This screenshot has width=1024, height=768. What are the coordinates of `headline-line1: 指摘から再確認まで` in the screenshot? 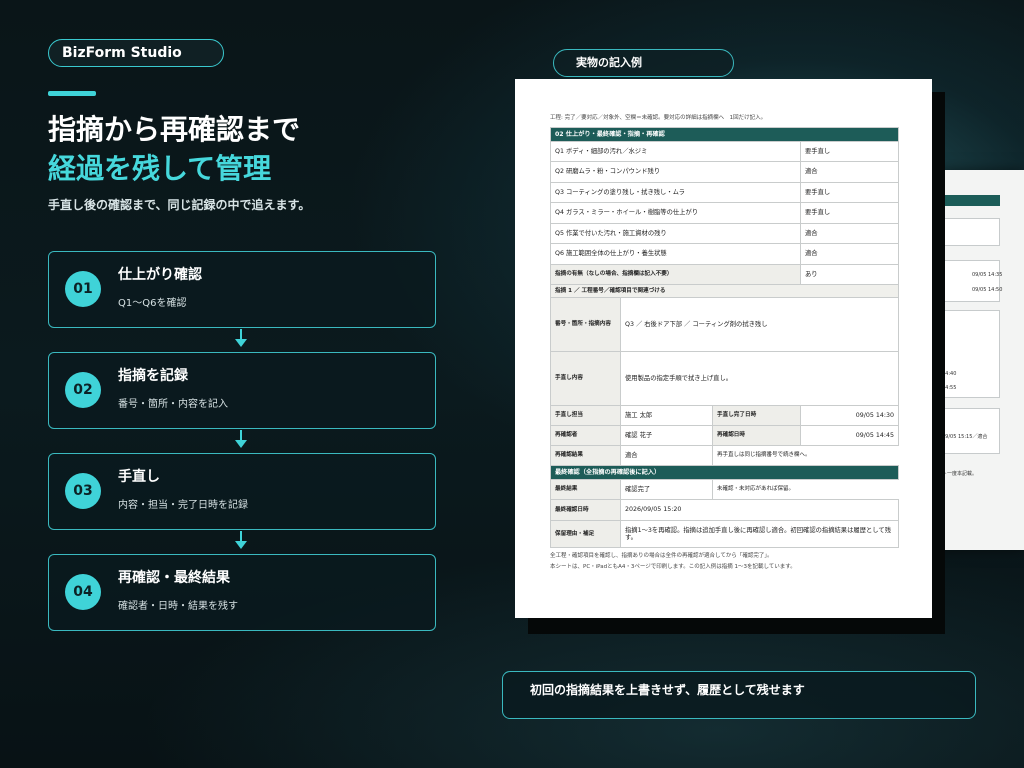 It's located at (174, 129).